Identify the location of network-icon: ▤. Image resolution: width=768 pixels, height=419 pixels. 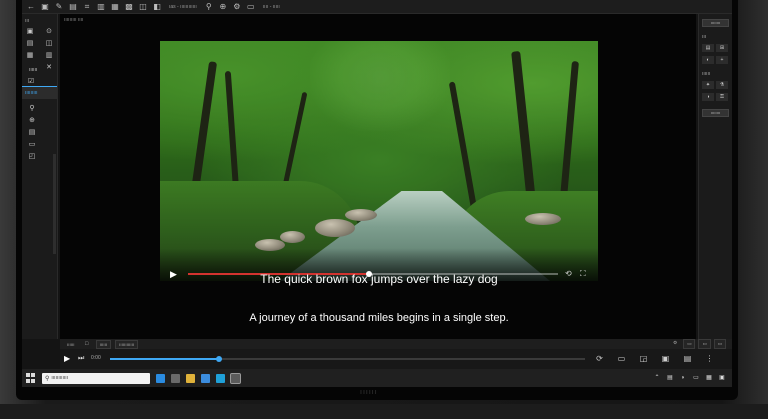
(670, 378).